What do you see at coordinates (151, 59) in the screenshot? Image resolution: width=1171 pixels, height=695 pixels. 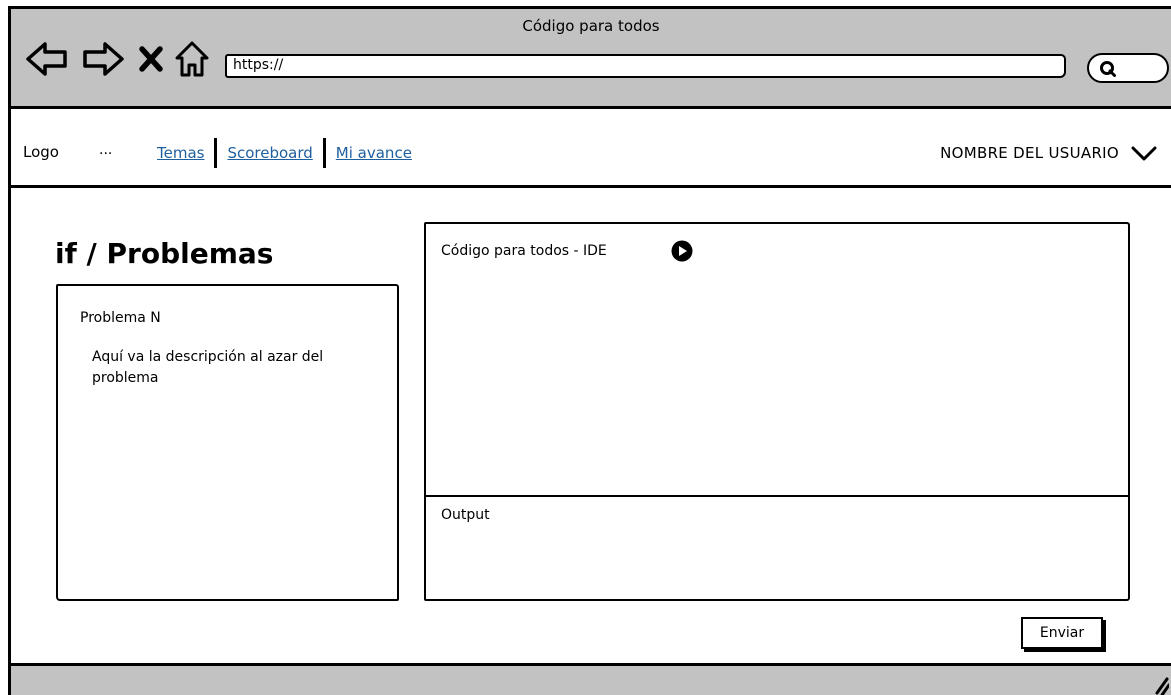 I see `close-x-icon` at bounding box center [151, 59].